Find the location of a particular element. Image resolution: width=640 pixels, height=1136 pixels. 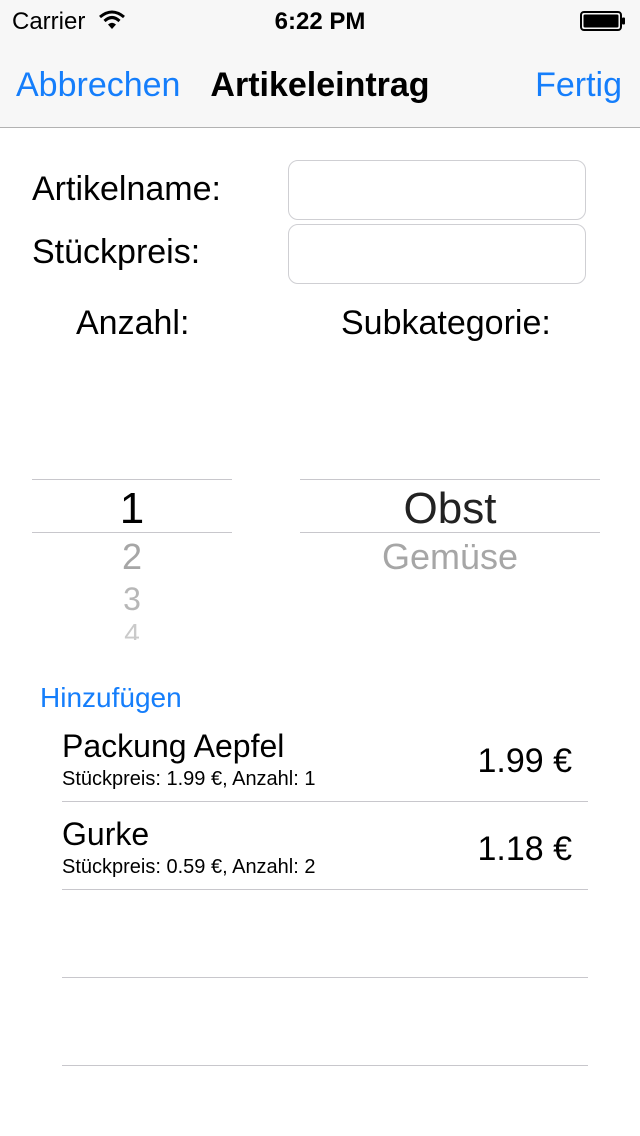

article-name-label: Artikelname: is located at coordinates (126, 189).